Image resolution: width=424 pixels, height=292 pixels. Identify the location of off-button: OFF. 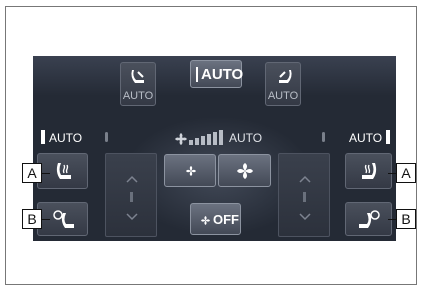
(215, 219).